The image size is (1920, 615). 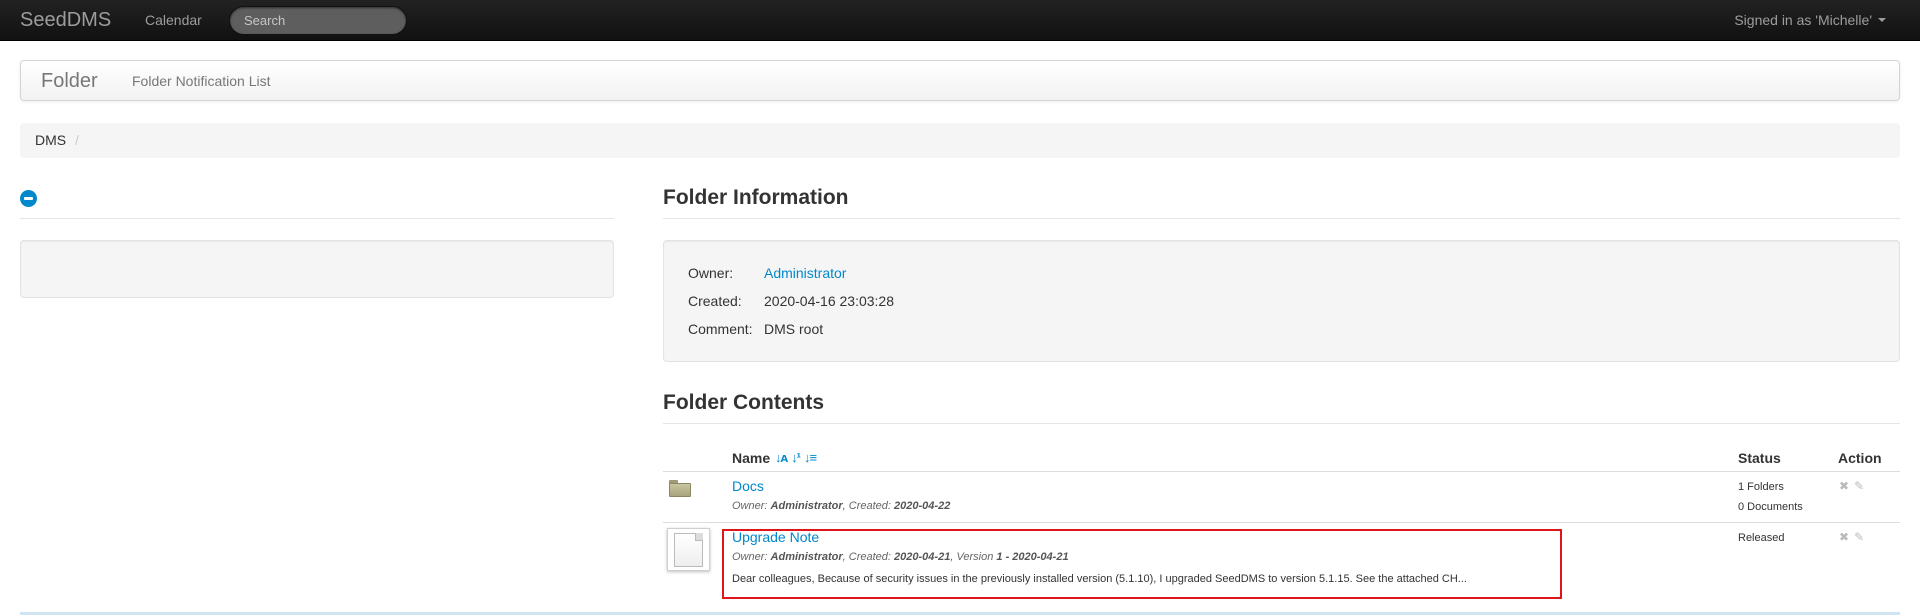 I want to click on document-actions: ✖ ✎, so click(x=1851, y=537).